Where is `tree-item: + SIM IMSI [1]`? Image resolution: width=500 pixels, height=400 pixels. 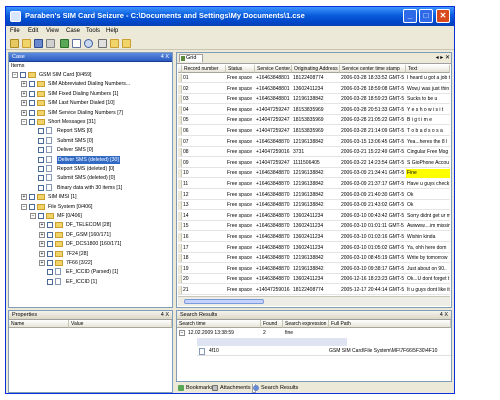
tree-item: + SIM IMSI [1] is located at coordinates (90, 197).